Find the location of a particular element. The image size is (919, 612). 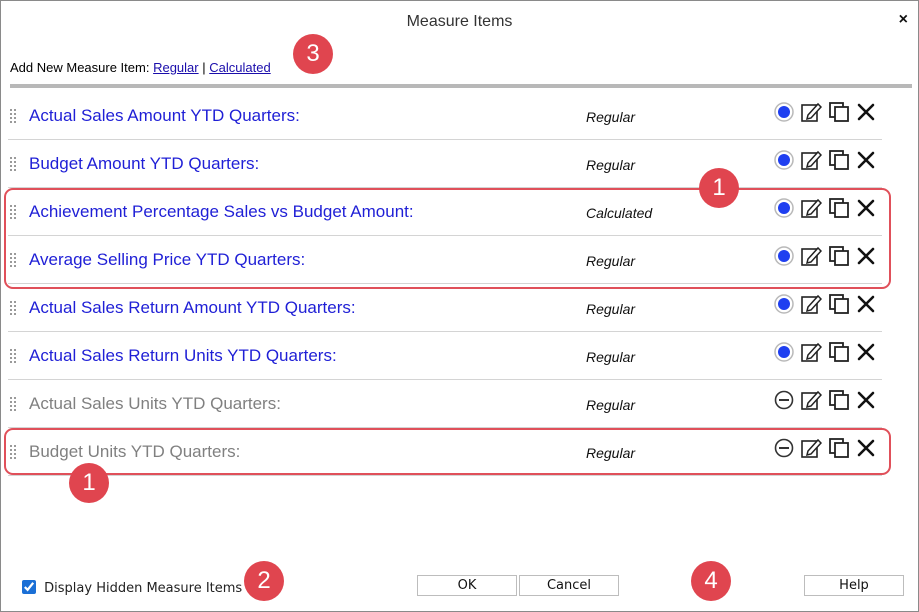

measure-item-name: Budget Amount YTD Quarters: is located at coordinates (144, 164).